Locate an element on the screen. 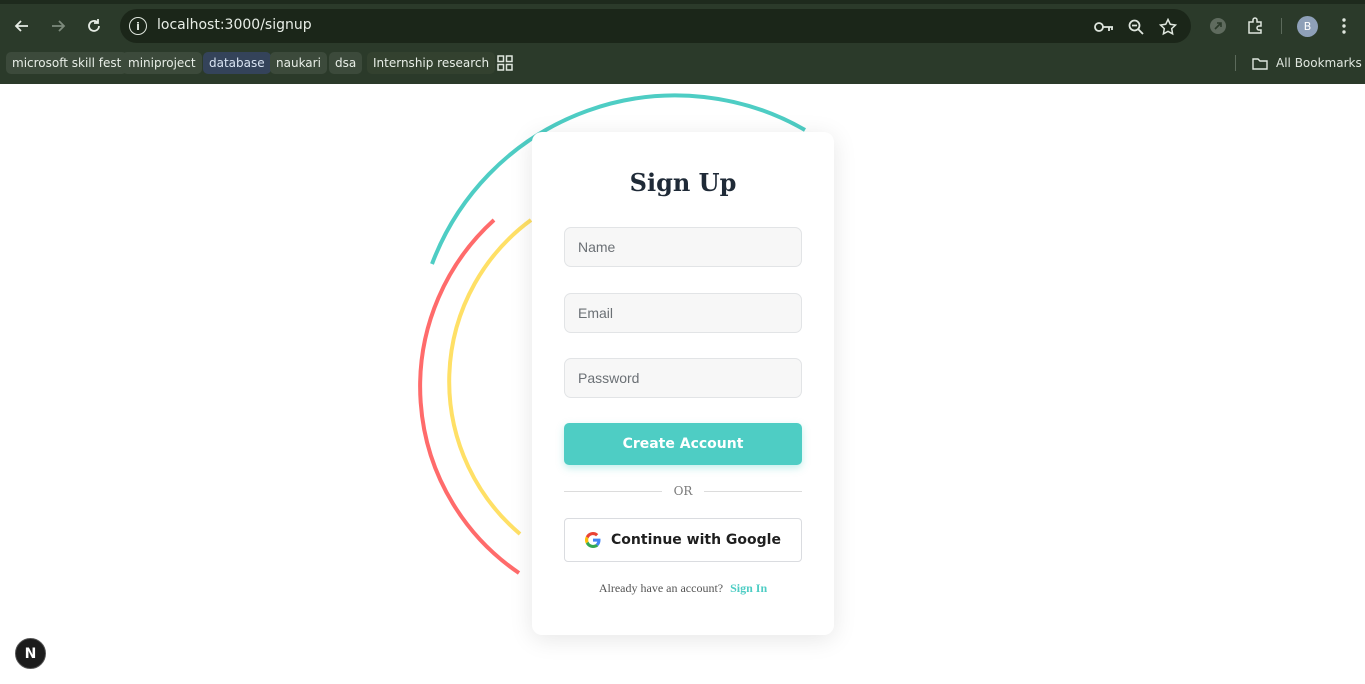 Image resolution: width=1365 pixels, height=684 pixels. bookmark-database: database is located at coordinates (237, 63).